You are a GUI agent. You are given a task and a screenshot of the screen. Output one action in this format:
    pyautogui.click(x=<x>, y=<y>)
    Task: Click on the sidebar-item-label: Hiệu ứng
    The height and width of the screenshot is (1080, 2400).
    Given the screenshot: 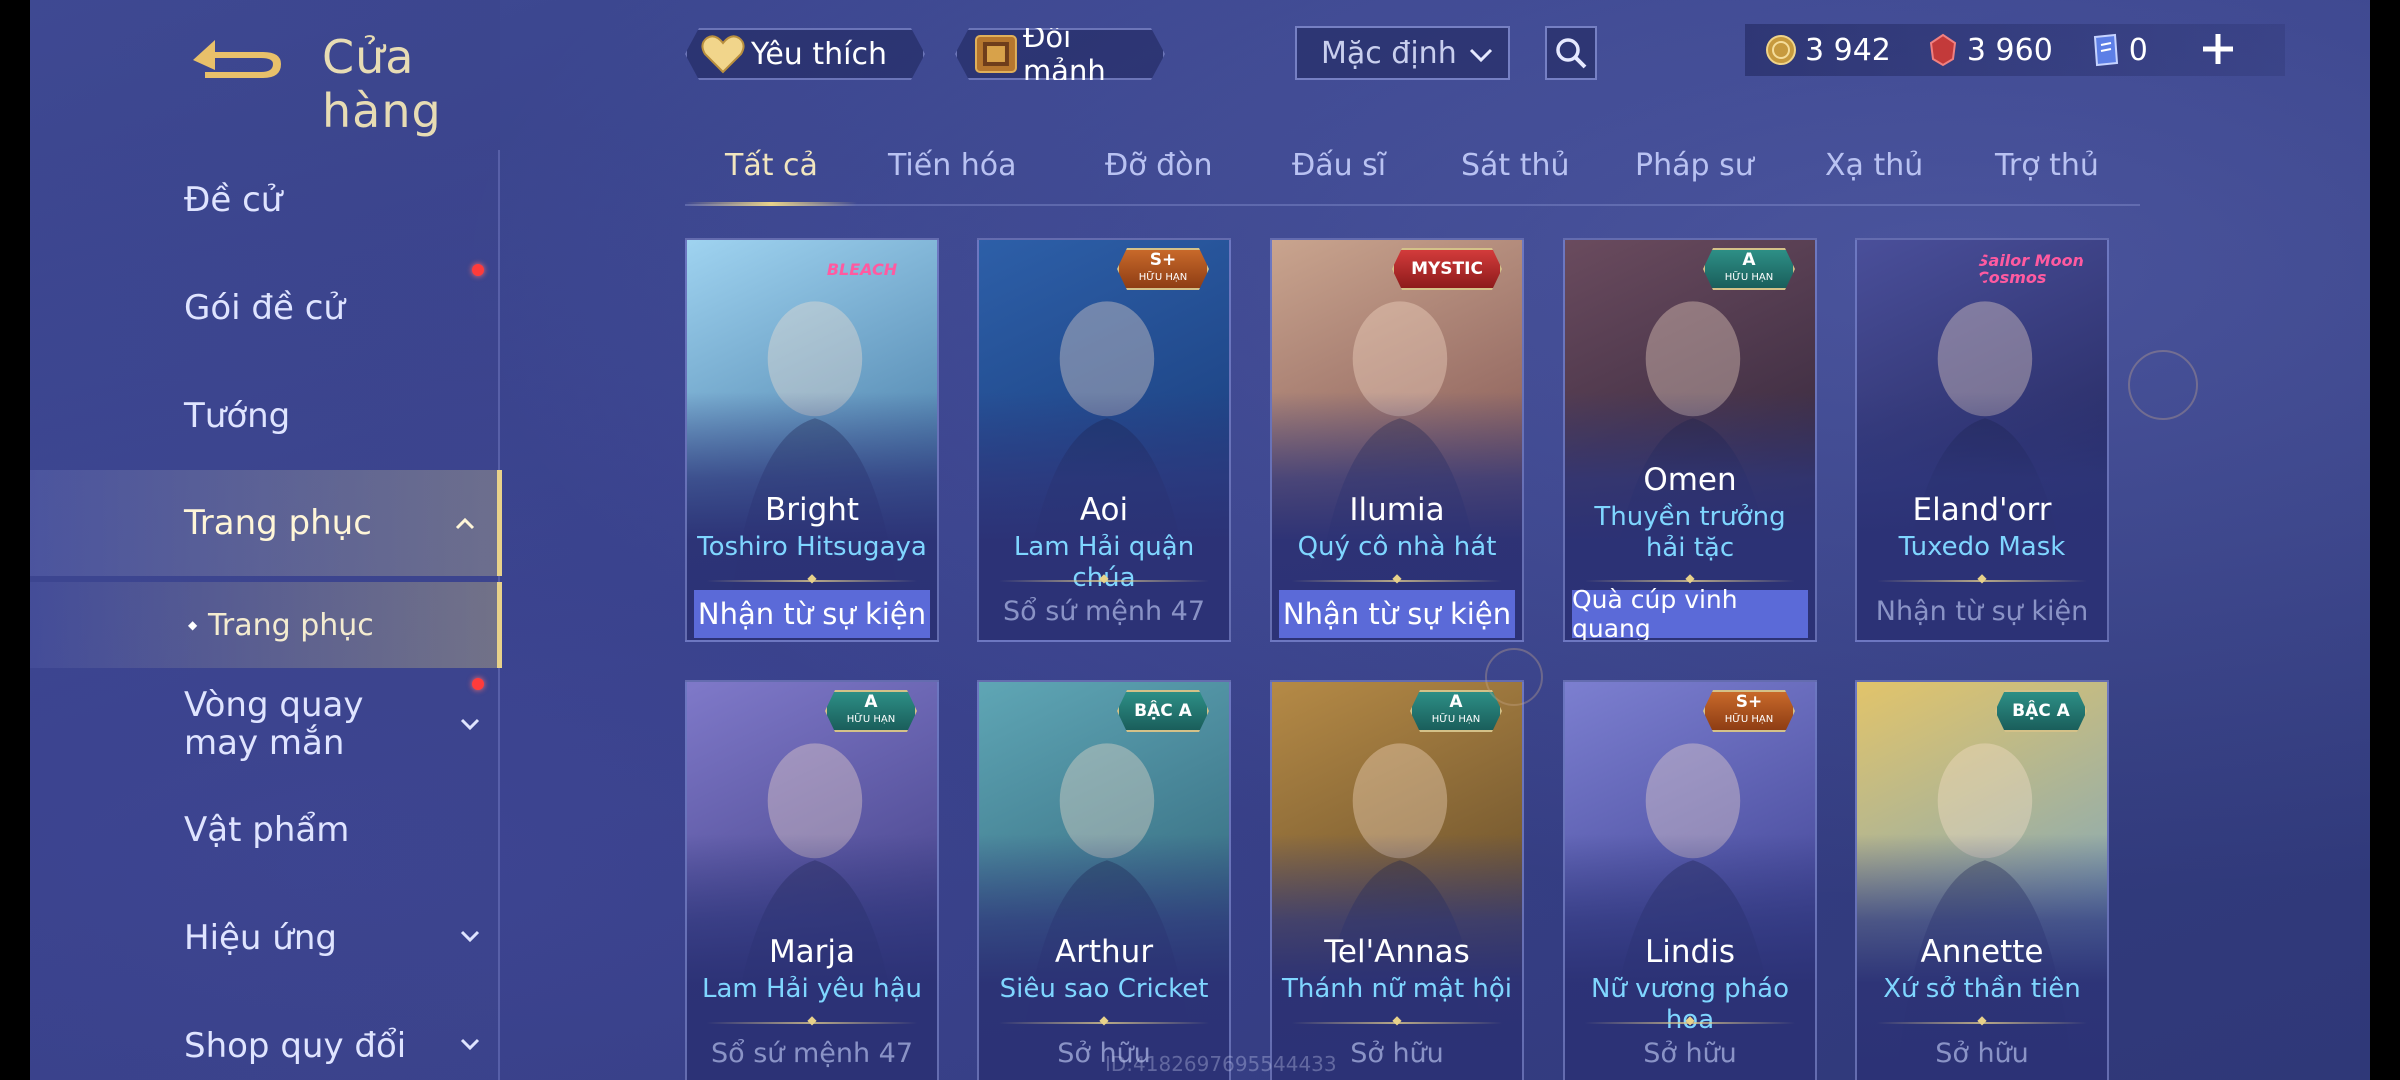 What is the action you would take?
    pyautogui.click(x=260, y=938)
    